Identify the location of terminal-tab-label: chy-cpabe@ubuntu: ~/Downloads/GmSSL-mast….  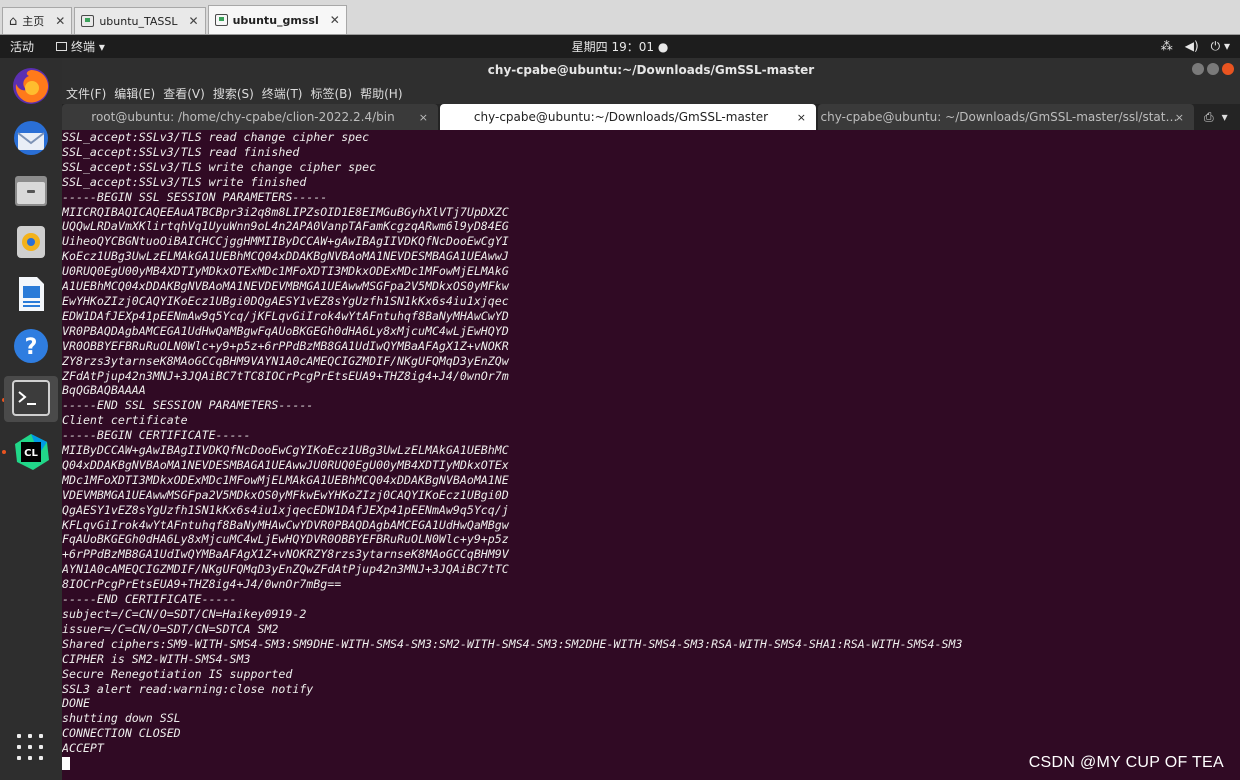
(999, 117).